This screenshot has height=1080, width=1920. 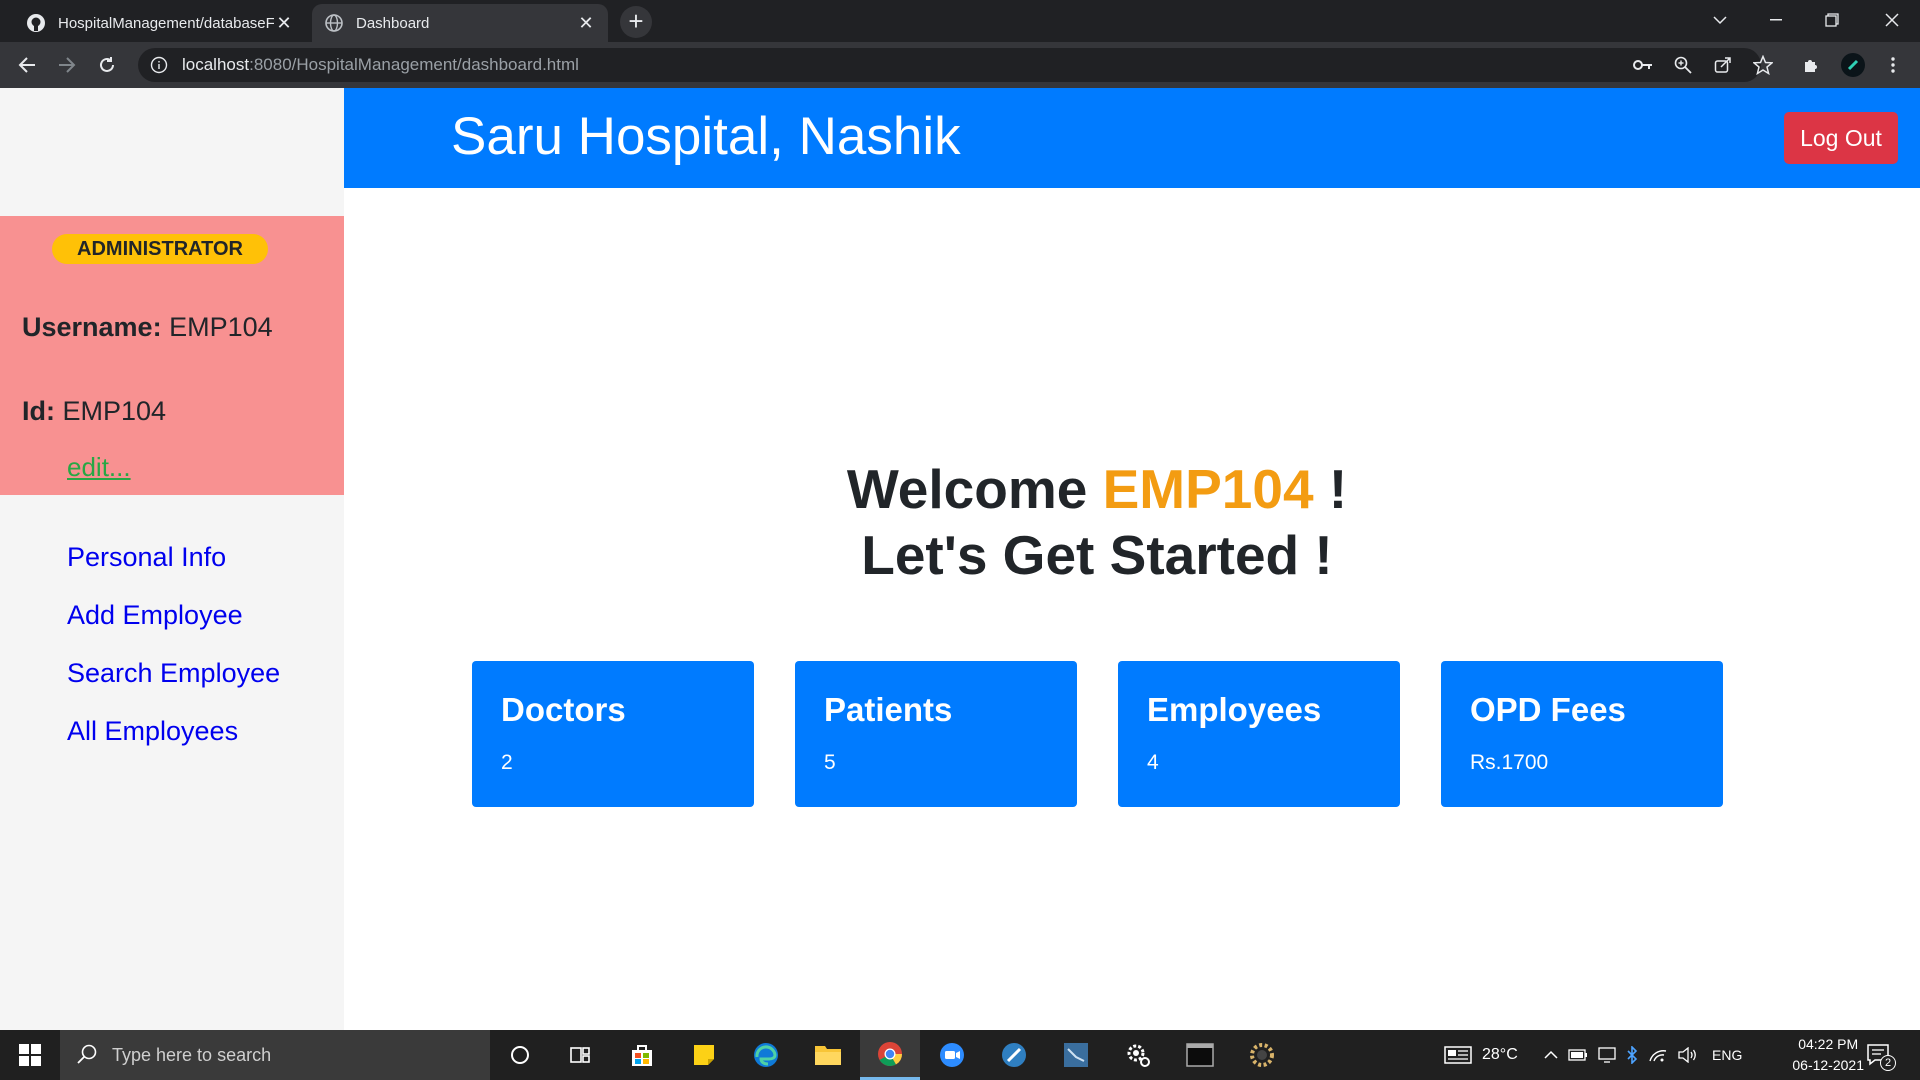 What do you see at coordinates (1097, 489) in the screenshot?
I see `welcome-line-1: Welcome EMP104 !` at bounding box center [1097, 489].